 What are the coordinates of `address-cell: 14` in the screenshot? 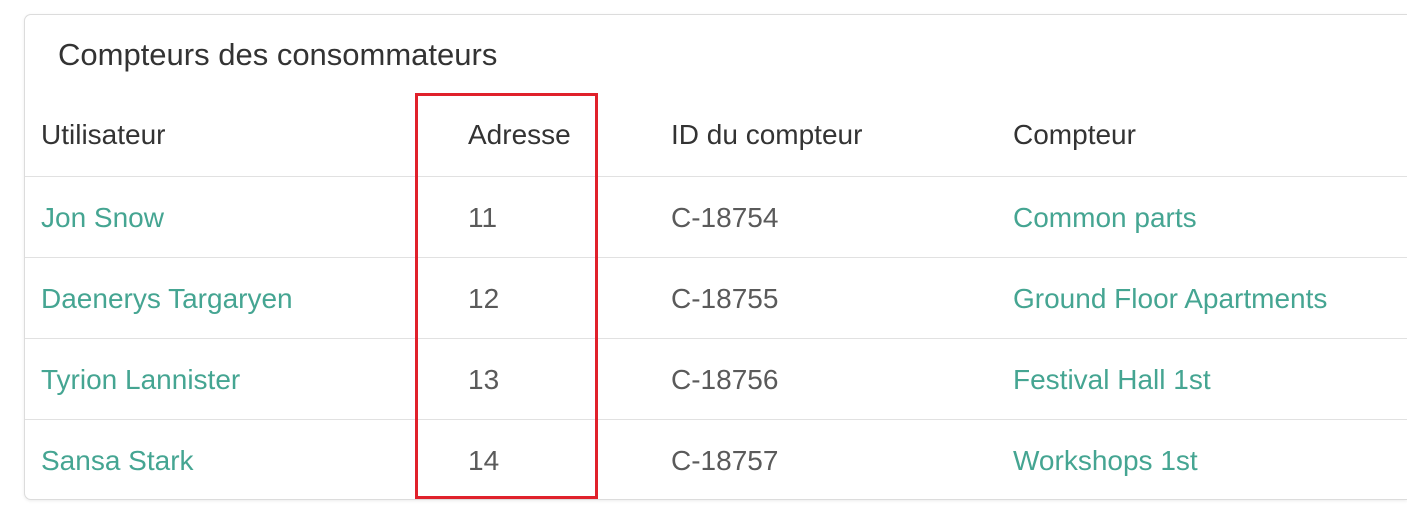 It's located at (484, 460).